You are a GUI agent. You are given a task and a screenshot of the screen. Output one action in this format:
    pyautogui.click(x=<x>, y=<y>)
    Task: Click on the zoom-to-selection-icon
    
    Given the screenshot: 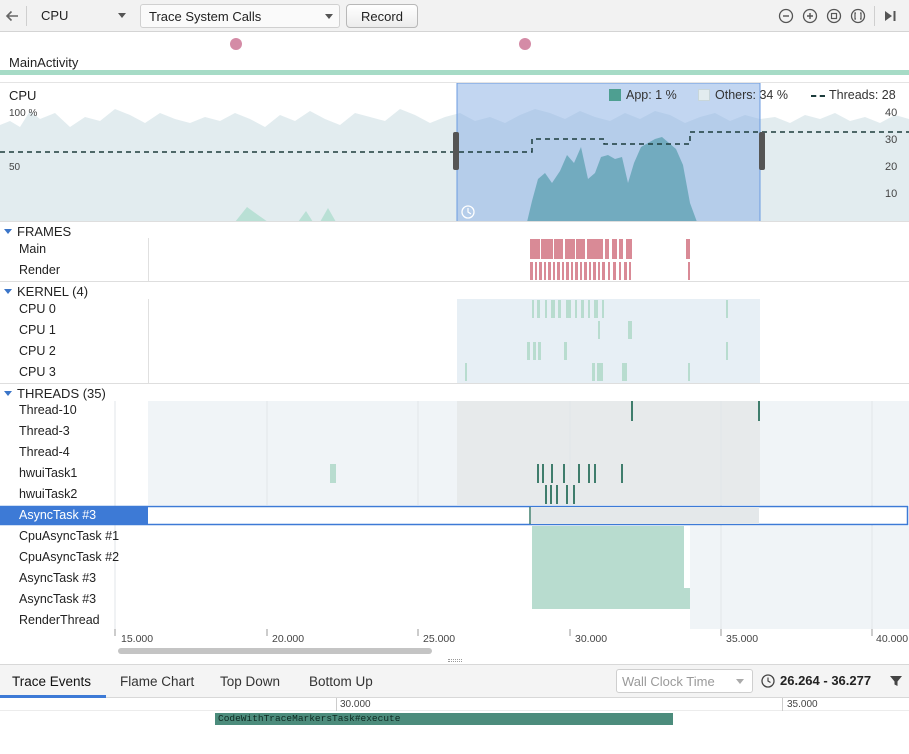 What is the action you would take?
    pyautogui.click(x=858, y=16)
    